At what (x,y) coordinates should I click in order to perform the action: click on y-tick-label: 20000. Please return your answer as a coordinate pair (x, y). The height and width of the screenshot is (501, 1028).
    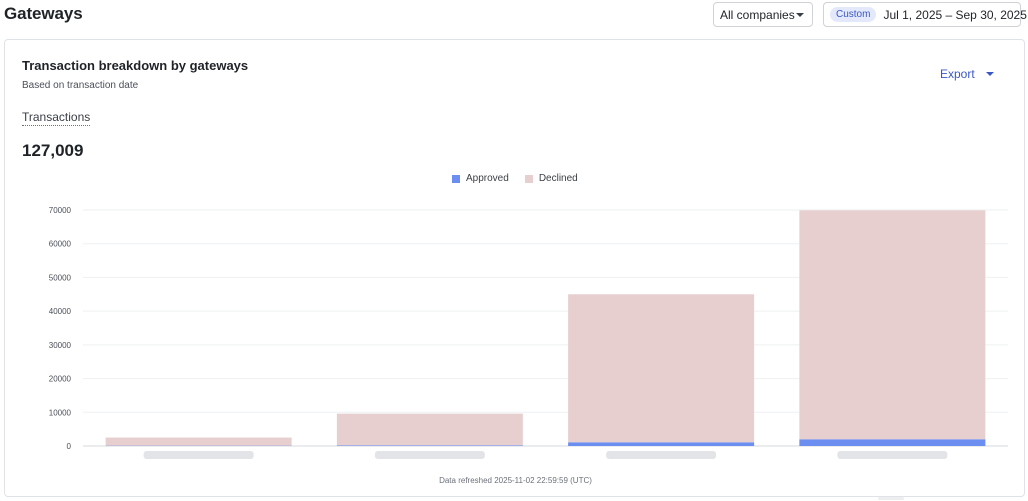
    Looking at the image, I should click on (60, 379).